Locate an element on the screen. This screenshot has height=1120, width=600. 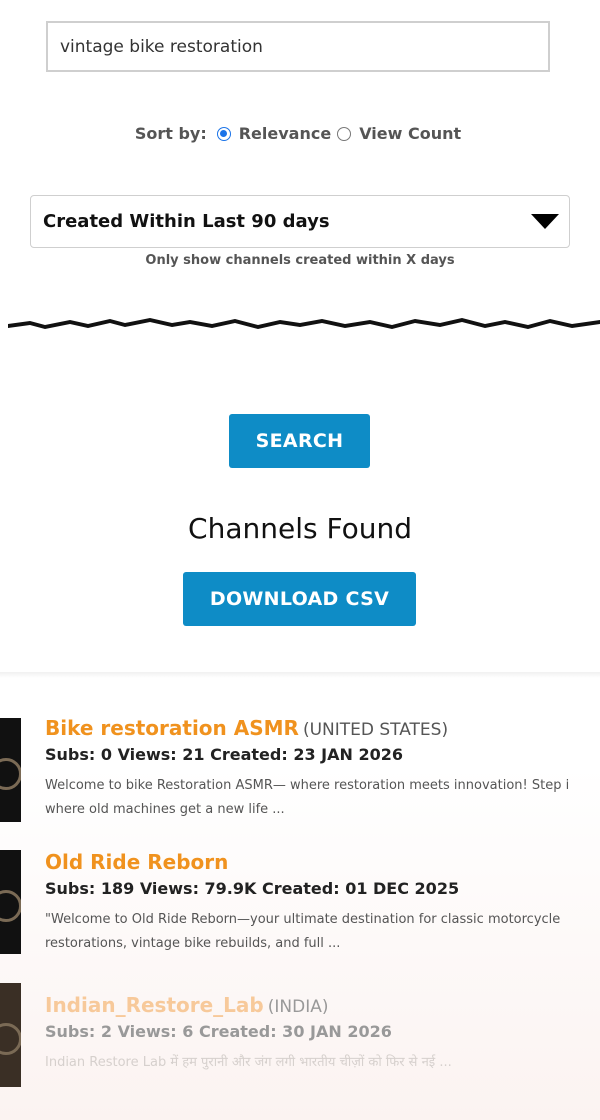
search-input: vintage bike restoration is located at coordinates (298, 46).